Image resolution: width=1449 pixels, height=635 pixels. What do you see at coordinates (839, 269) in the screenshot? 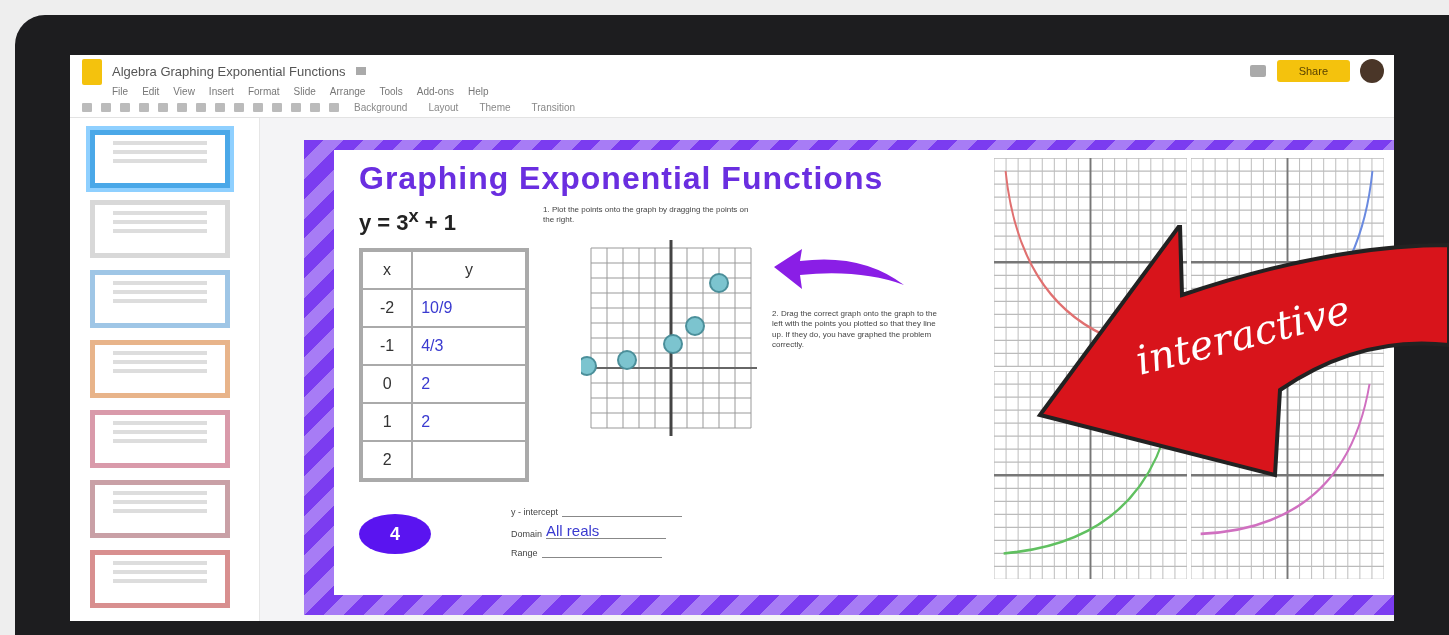
I see `curved-arrow-icon` at bounding box center [839, 269].